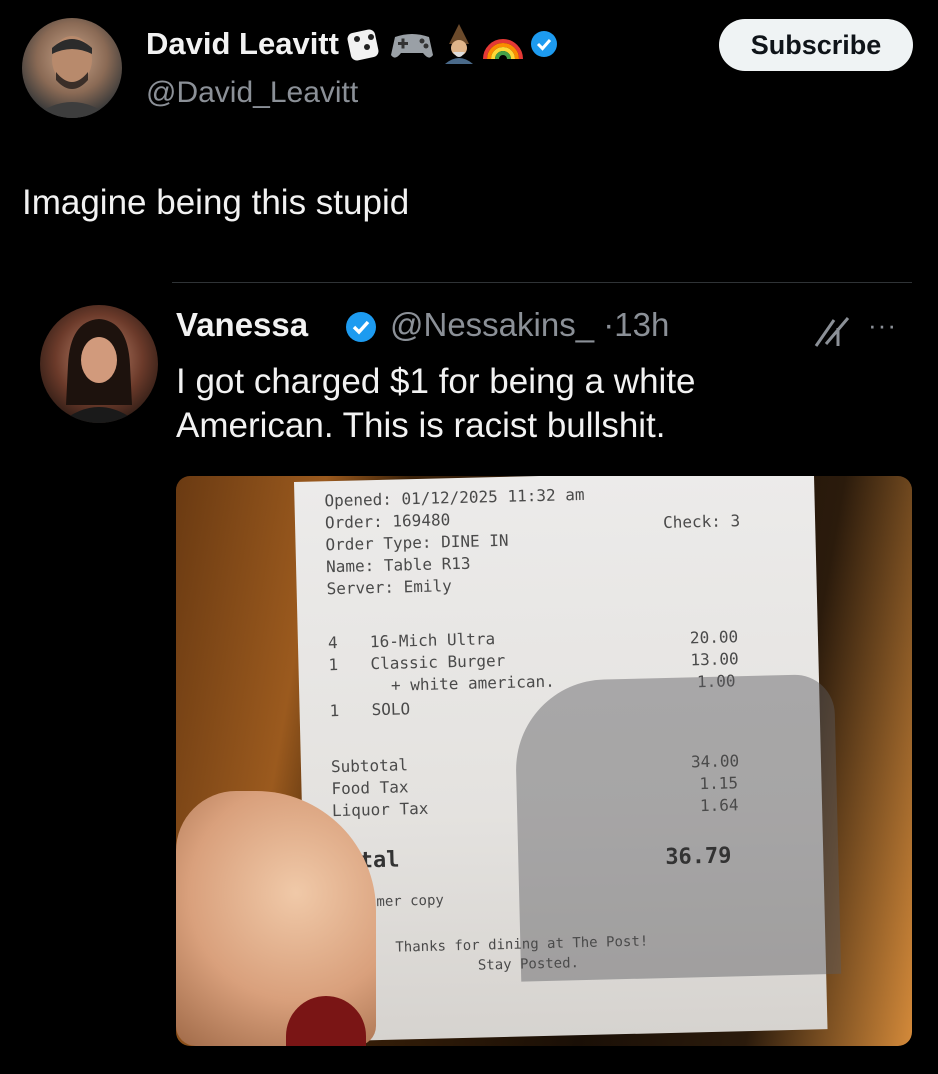  Describe the element at coordinates (719, 805) in the screenshot. I see `receipt-liquor-tax: 1.64` at that location.